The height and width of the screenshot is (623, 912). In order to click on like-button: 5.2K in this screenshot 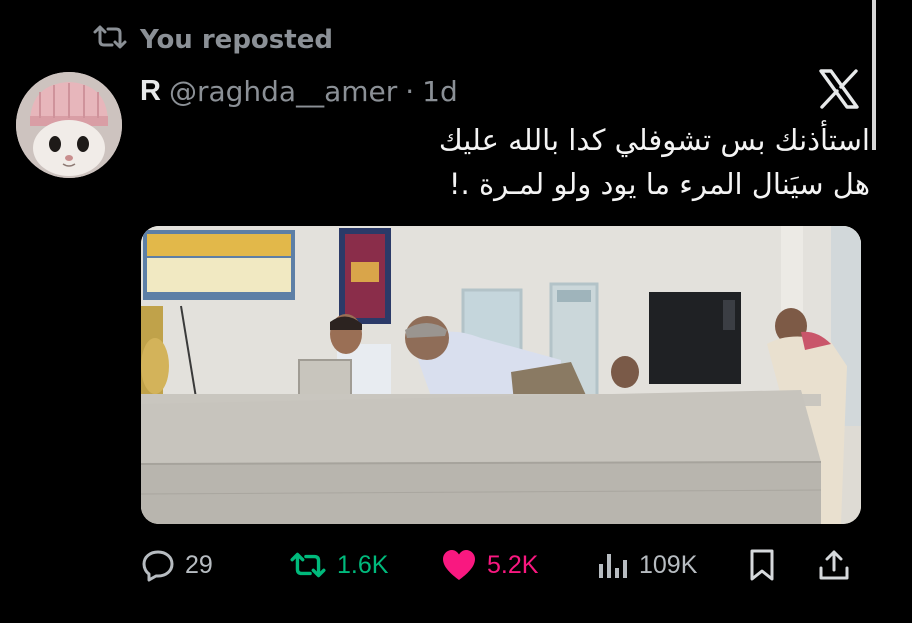, I will do `click(489, 565)`.